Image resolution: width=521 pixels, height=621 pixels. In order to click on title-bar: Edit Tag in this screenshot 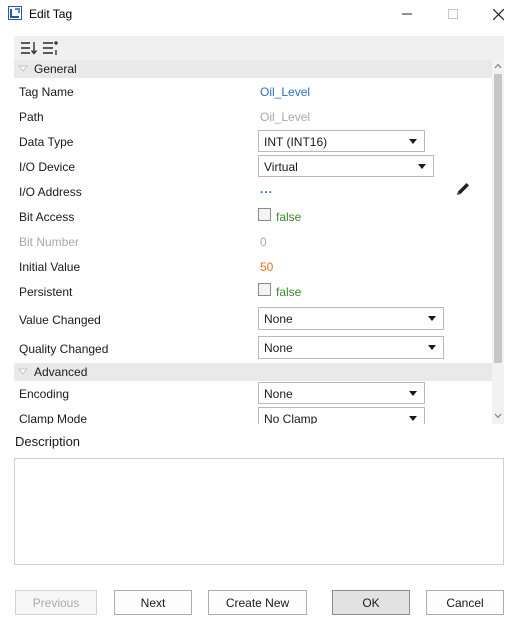, I will do `click(260, 14)`.